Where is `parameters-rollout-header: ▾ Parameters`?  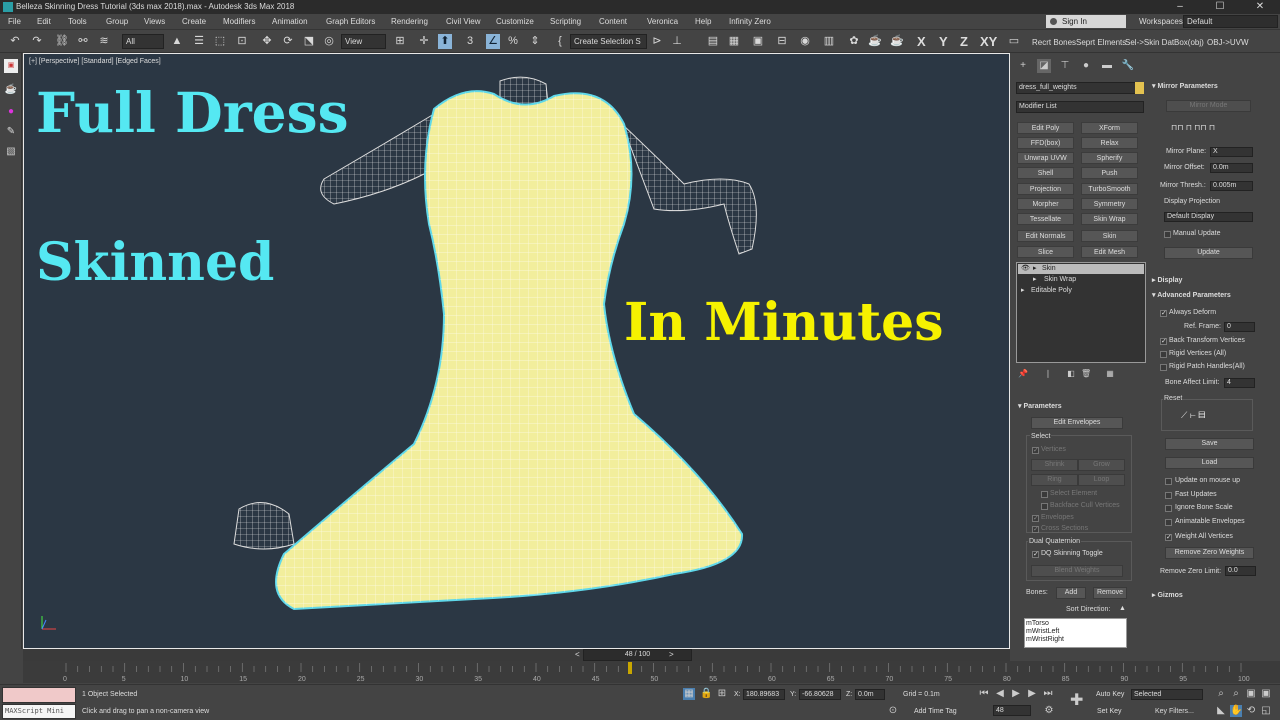 parameters-rollout-header: ▾ Parameters is located at coordinates (1040, 406).